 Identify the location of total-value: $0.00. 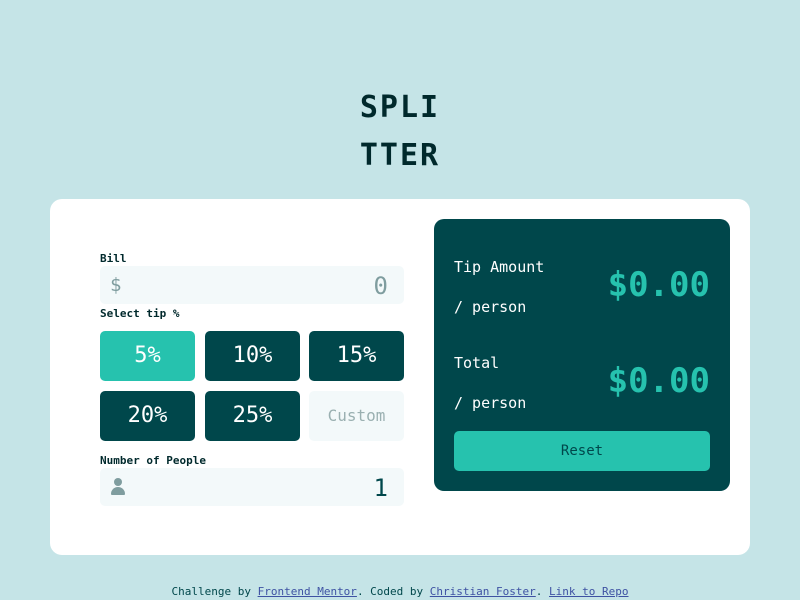
(658, 381).